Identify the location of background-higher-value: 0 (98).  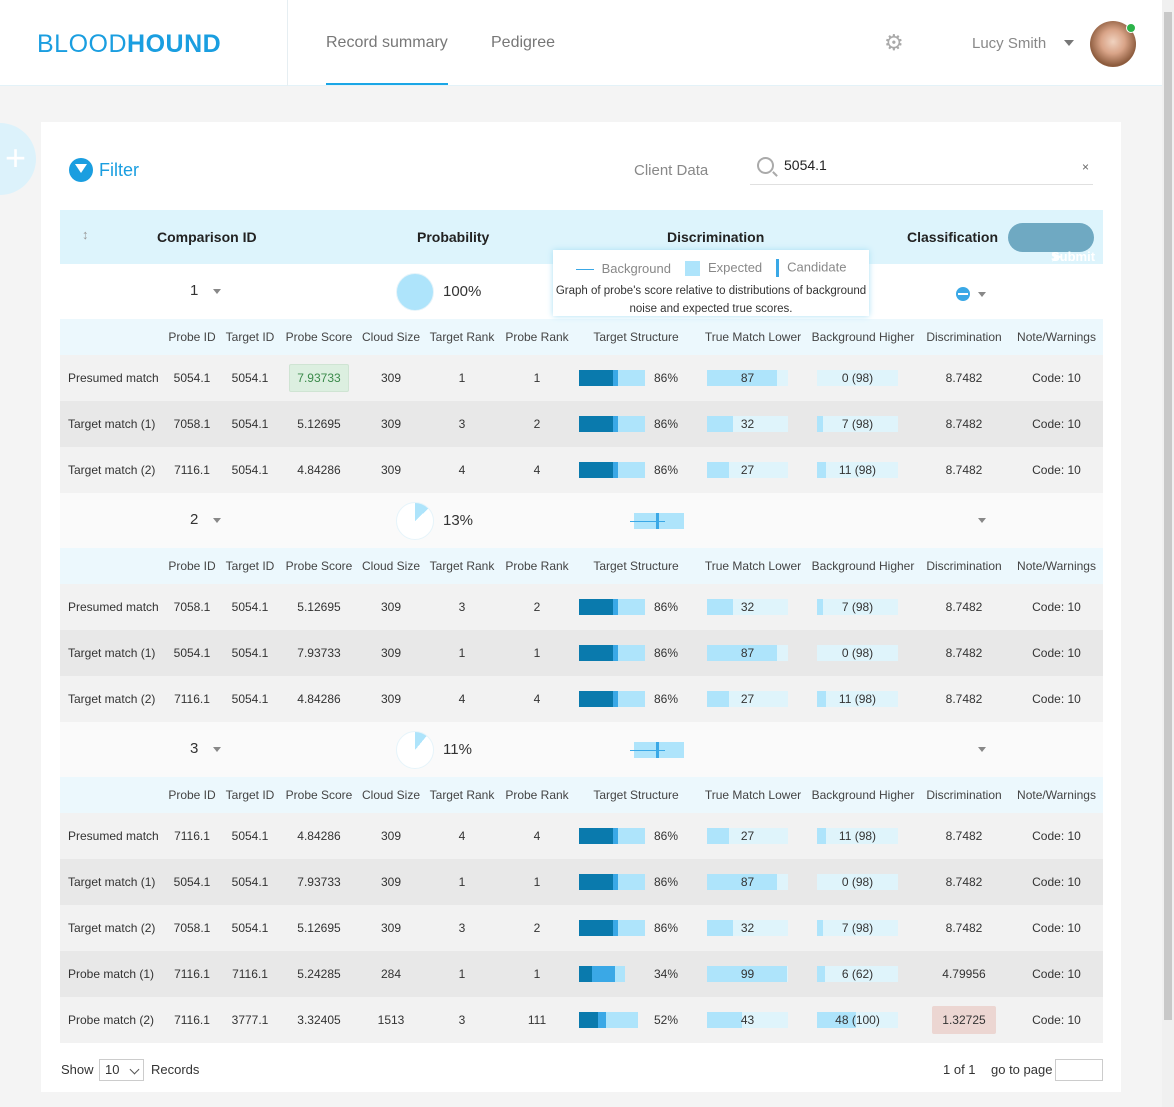
(857, 653).